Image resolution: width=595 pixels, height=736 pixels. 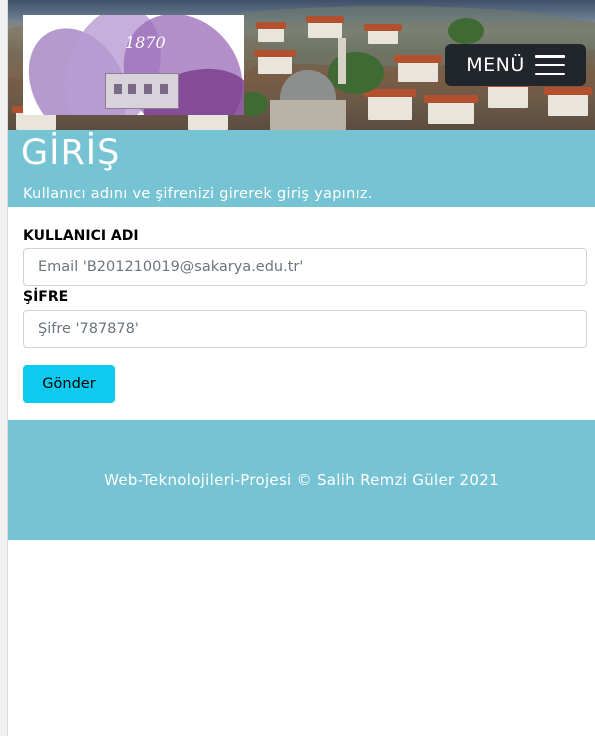 What do you see at coordinates (142, 91) in the screenshot?
I see `logo-building-icon` at bounding box center [142, 91].